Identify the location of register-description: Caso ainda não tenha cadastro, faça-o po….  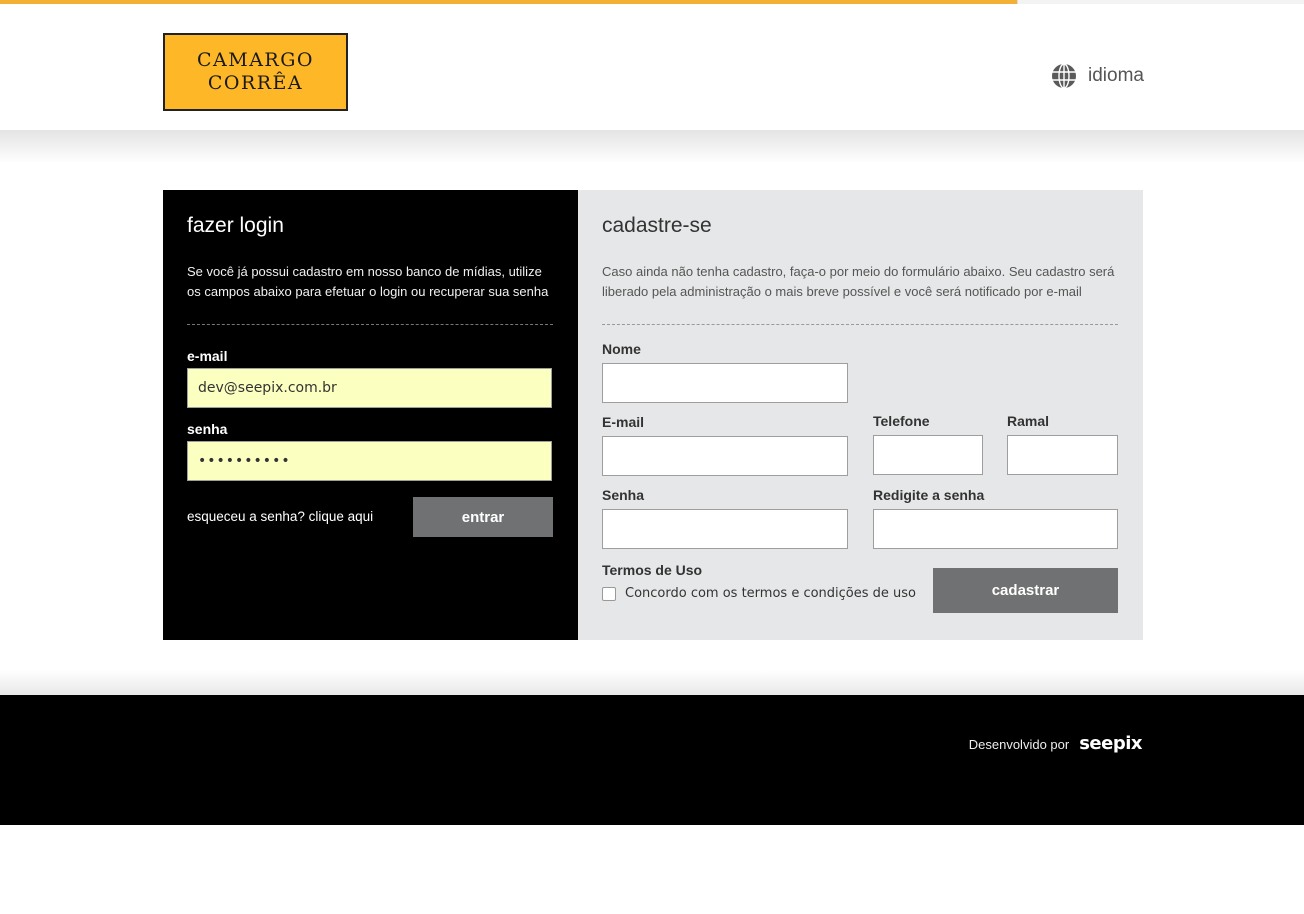
(858, 281).